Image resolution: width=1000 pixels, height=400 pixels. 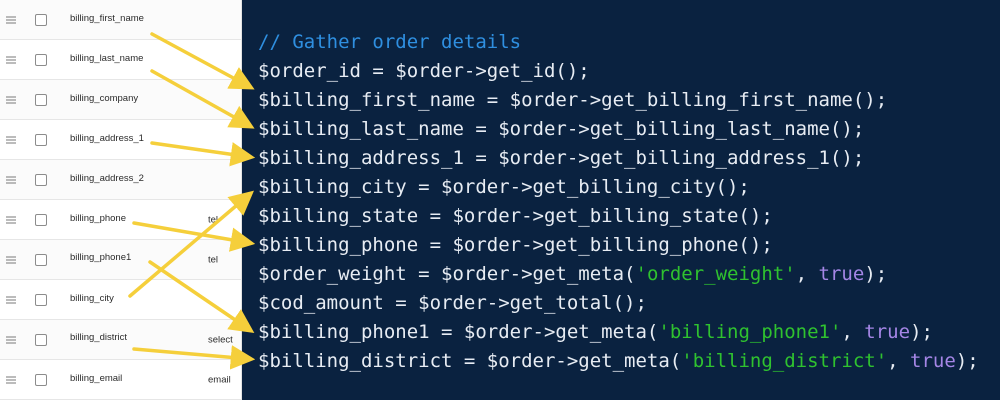 I want to click on field-name: billing_district, so click(x=99, y=337).